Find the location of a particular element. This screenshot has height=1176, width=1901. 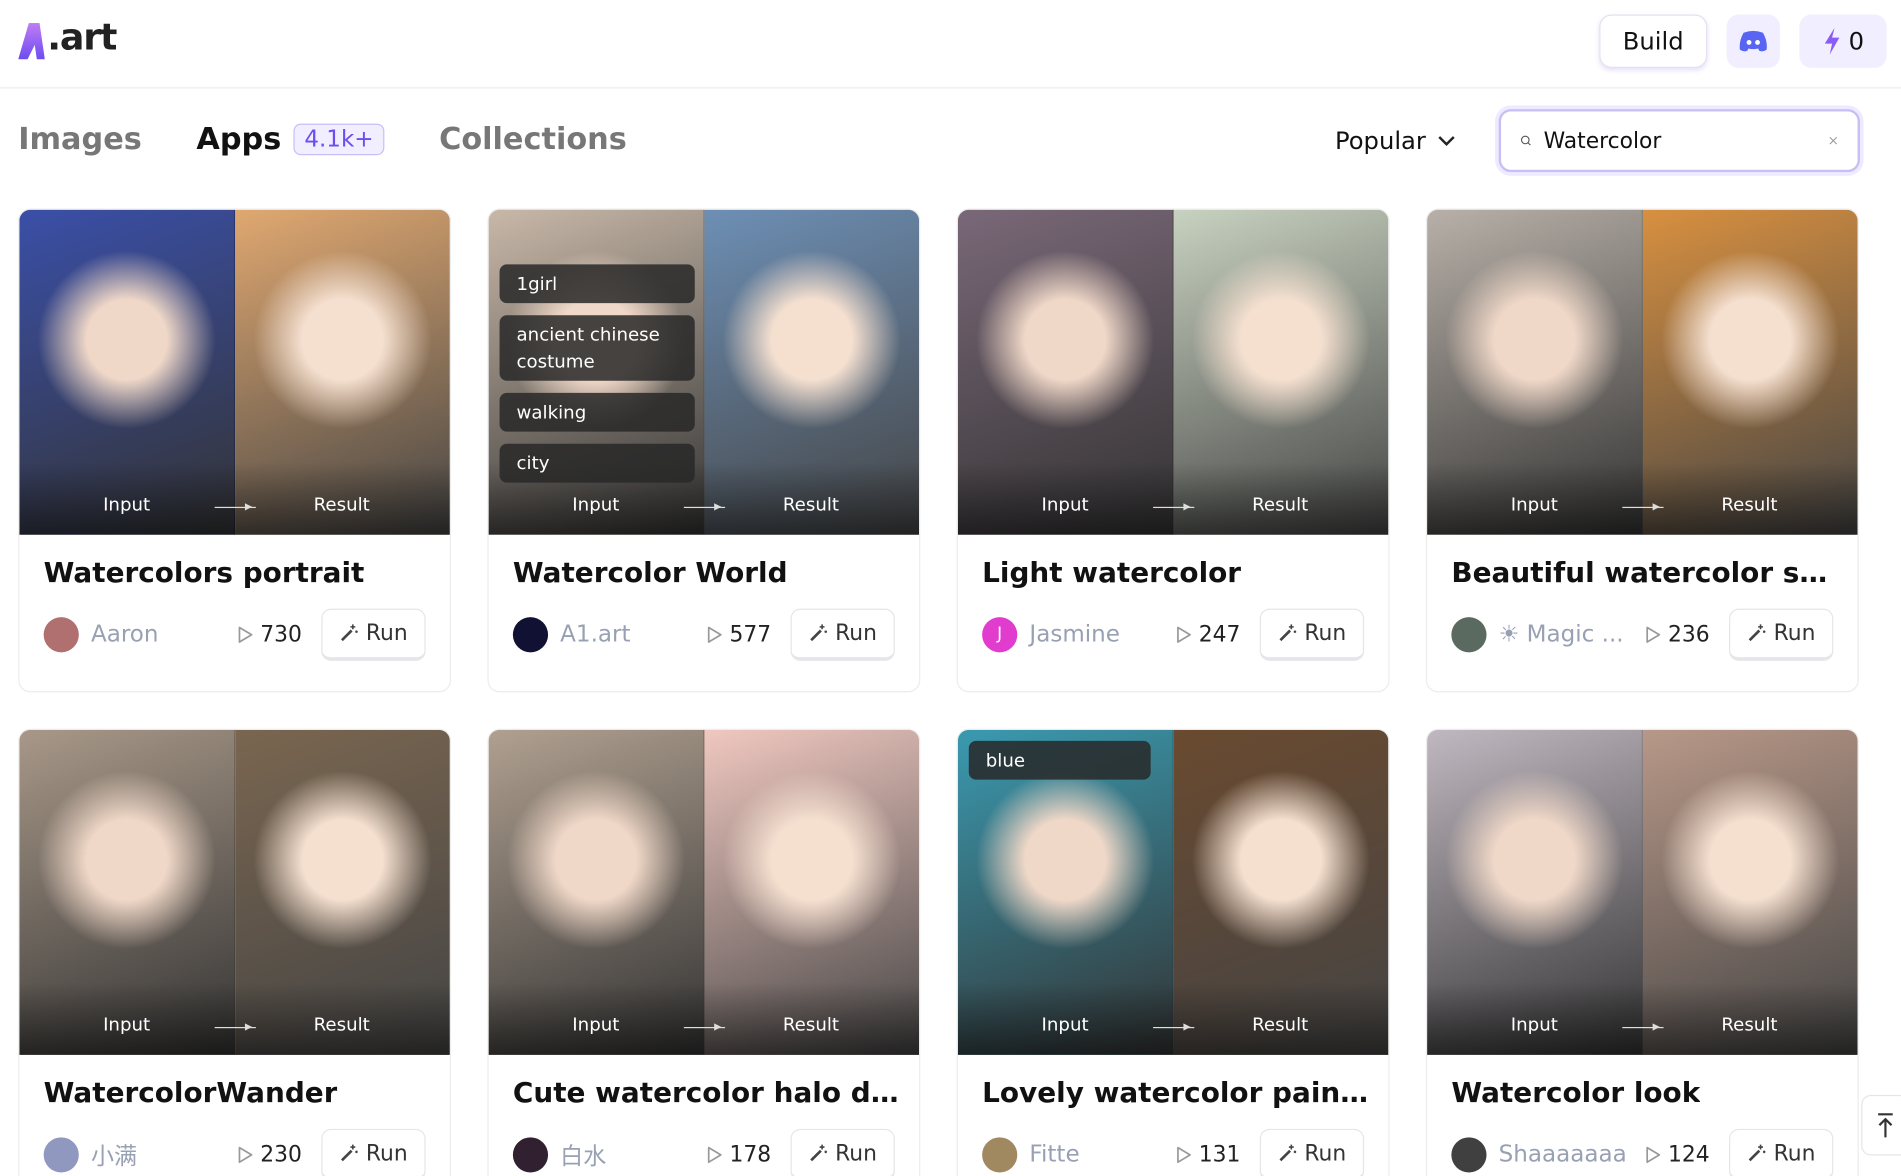

app-card: Input Result WatercolorWander 小满 230 Run is located at coordinates (235, 952).